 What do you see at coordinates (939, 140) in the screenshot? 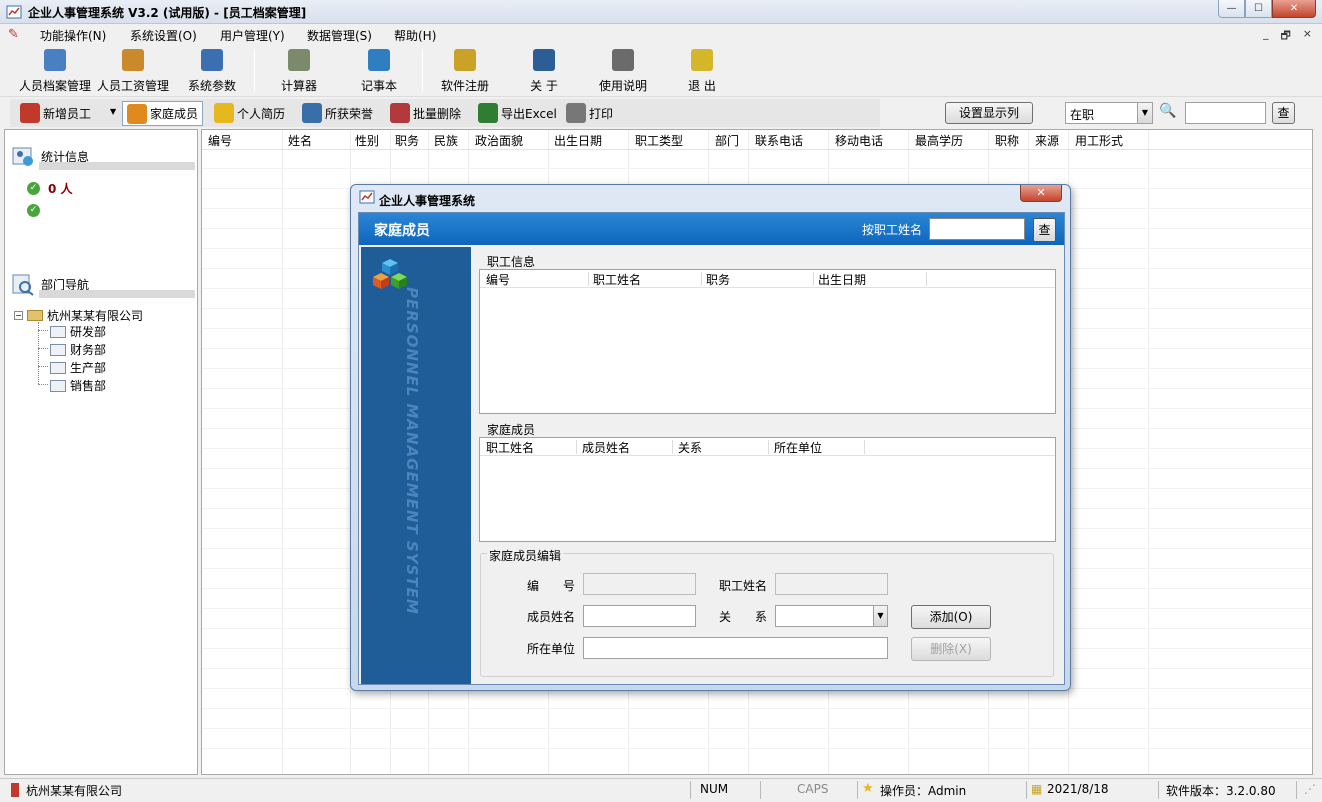
I see `column-header: 最高学历` at bounding box center [939, 140].